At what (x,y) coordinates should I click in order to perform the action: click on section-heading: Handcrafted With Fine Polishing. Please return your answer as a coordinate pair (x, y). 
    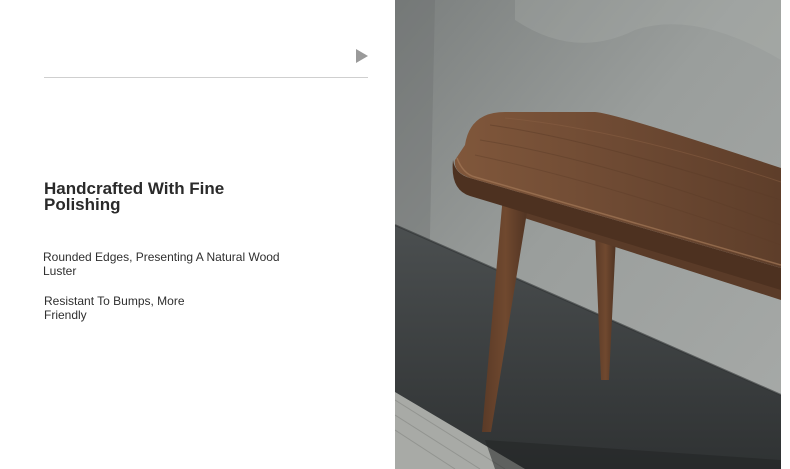
    Looking at the image, I should click on (134, 196).